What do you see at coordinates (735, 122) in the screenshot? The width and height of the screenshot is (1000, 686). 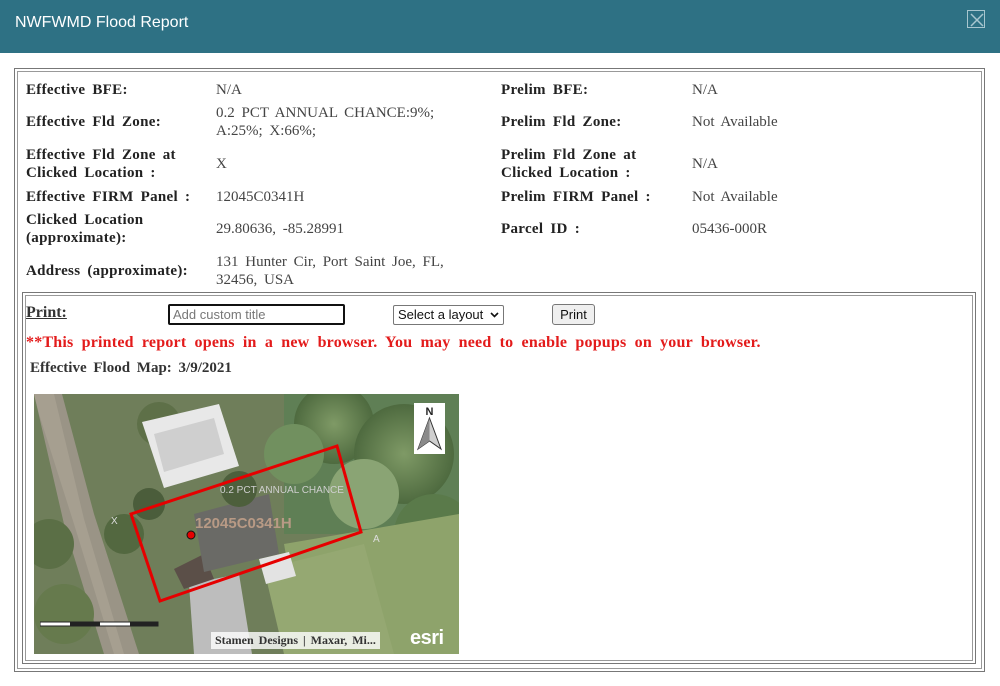 I see `prelim-fld-zone-value: Not Available` at bounding box center [735, 122].